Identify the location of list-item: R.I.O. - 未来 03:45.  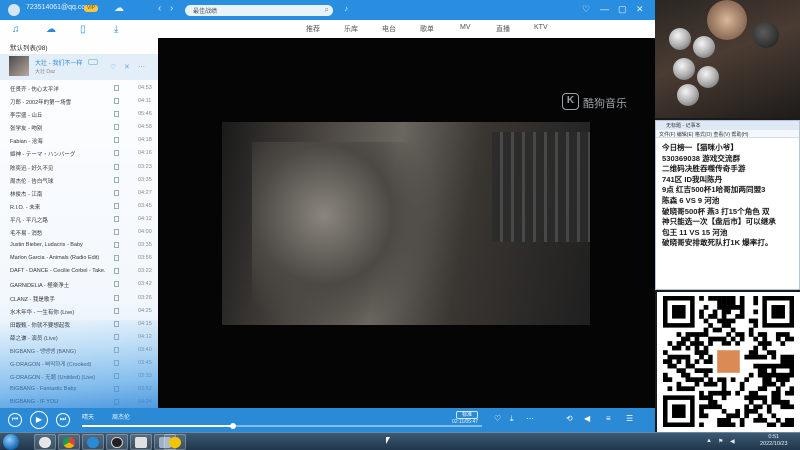
(79, 206).